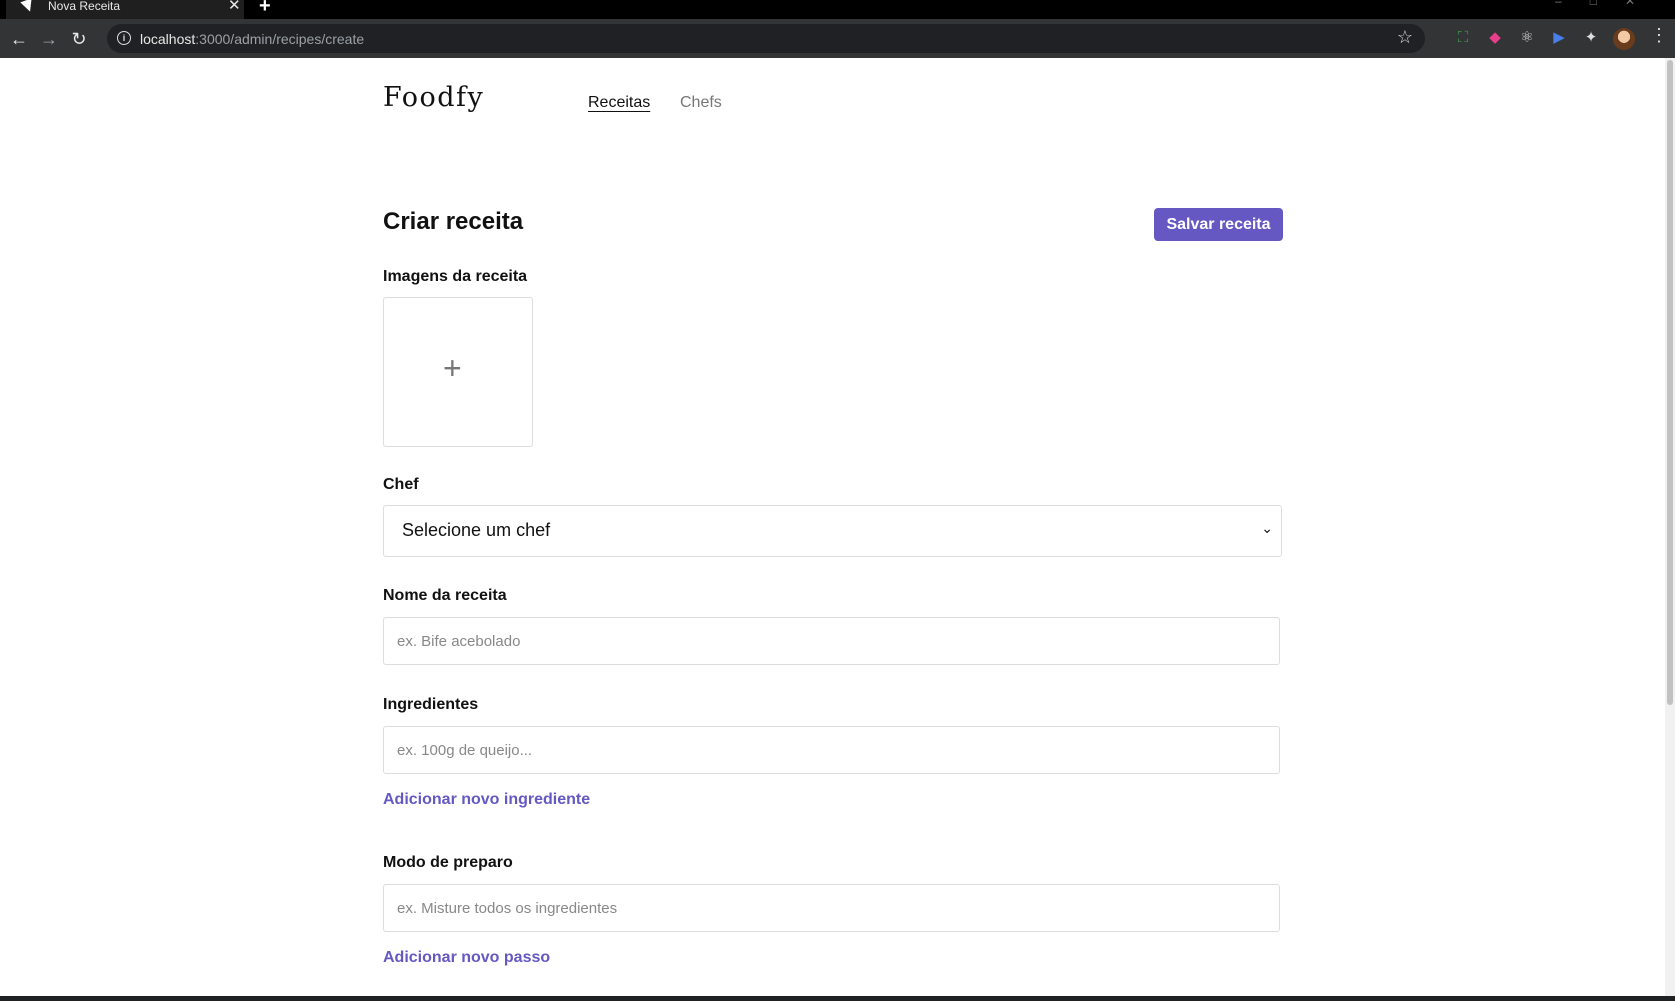 The width and height of the screenshot is (1675, 1001). I want to click on add-image-box: +, so click(458, 372).